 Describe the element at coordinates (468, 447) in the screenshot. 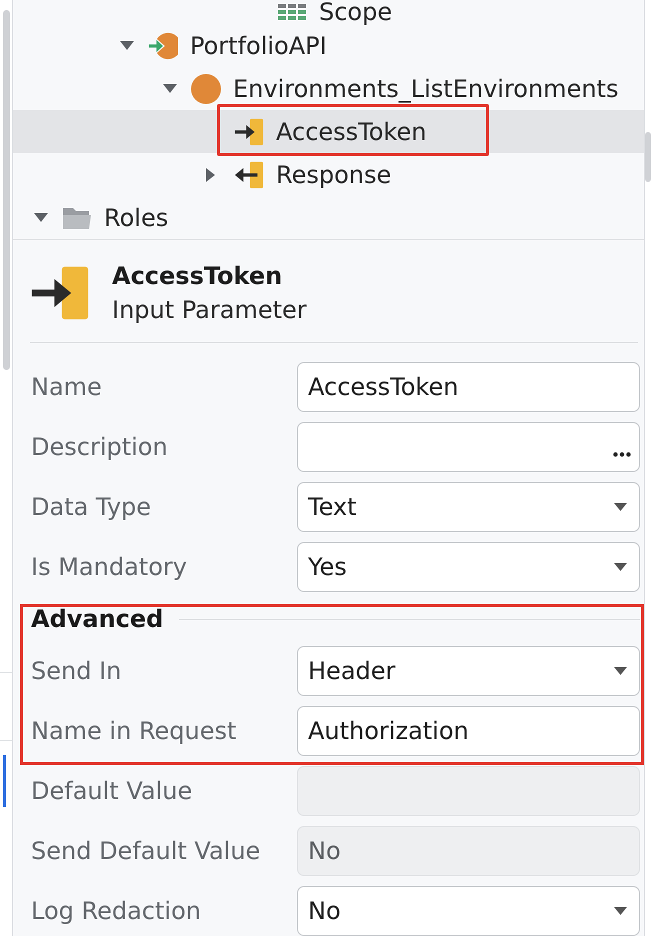

I see `input-field` at that location.